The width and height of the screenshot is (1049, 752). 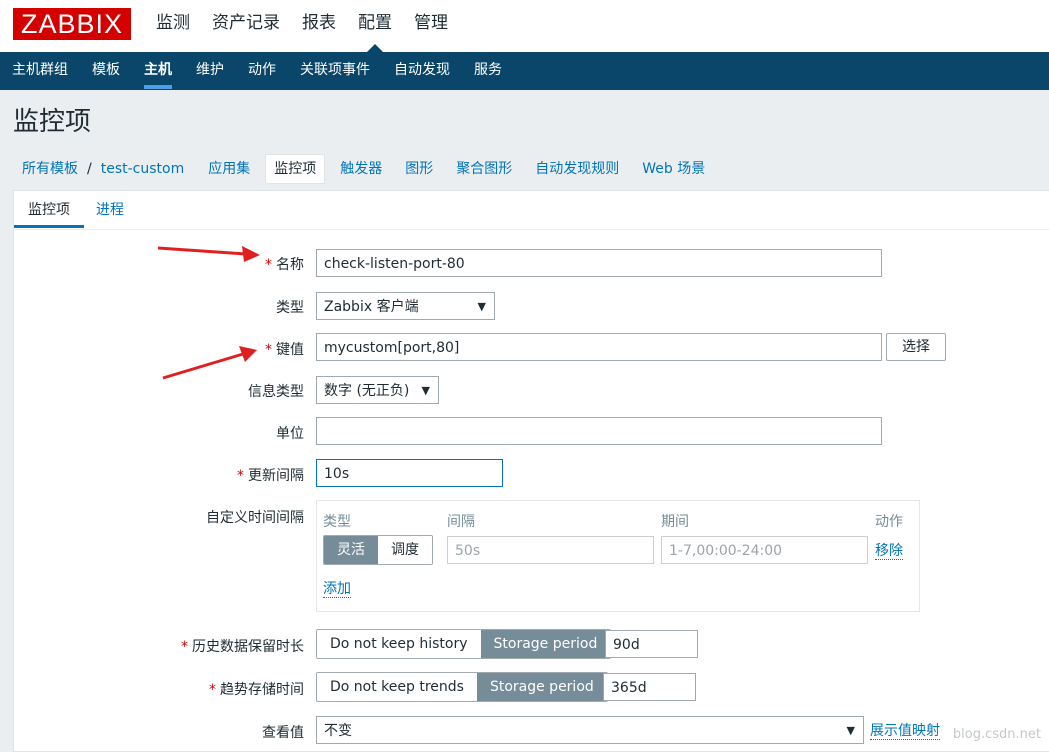 I want to click on history-no-keep-option: Do not keep history, so click(x=399, y=644).